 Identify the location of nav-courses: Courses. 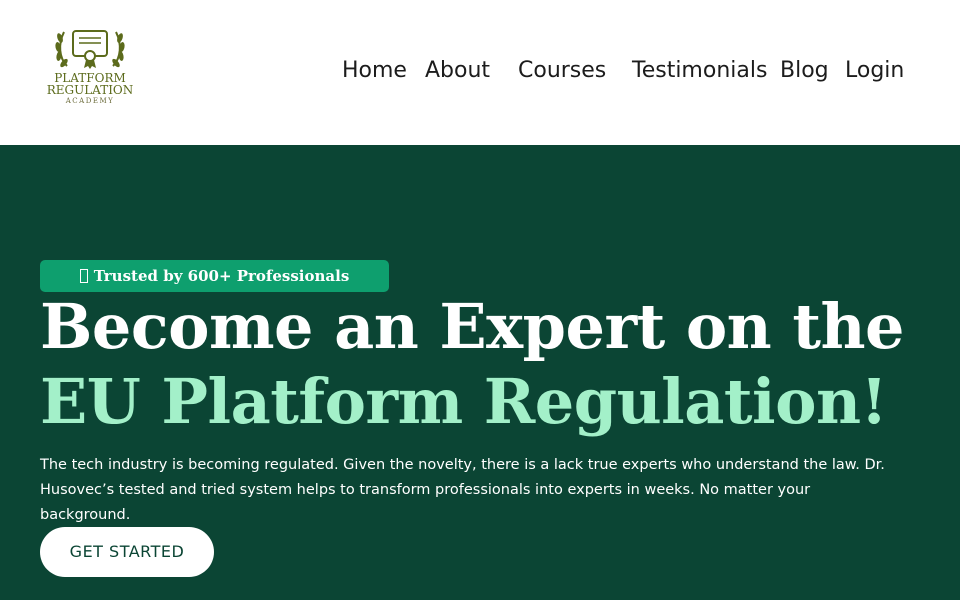
(562, 71).